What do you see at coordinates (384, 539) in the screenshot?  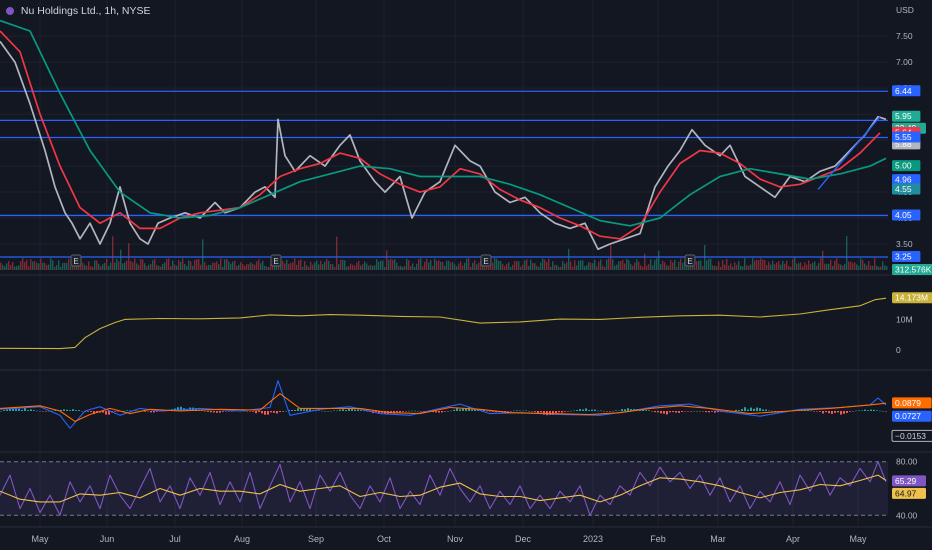 I see `x-tick-label: Oct` at bounding box center [384, 539].